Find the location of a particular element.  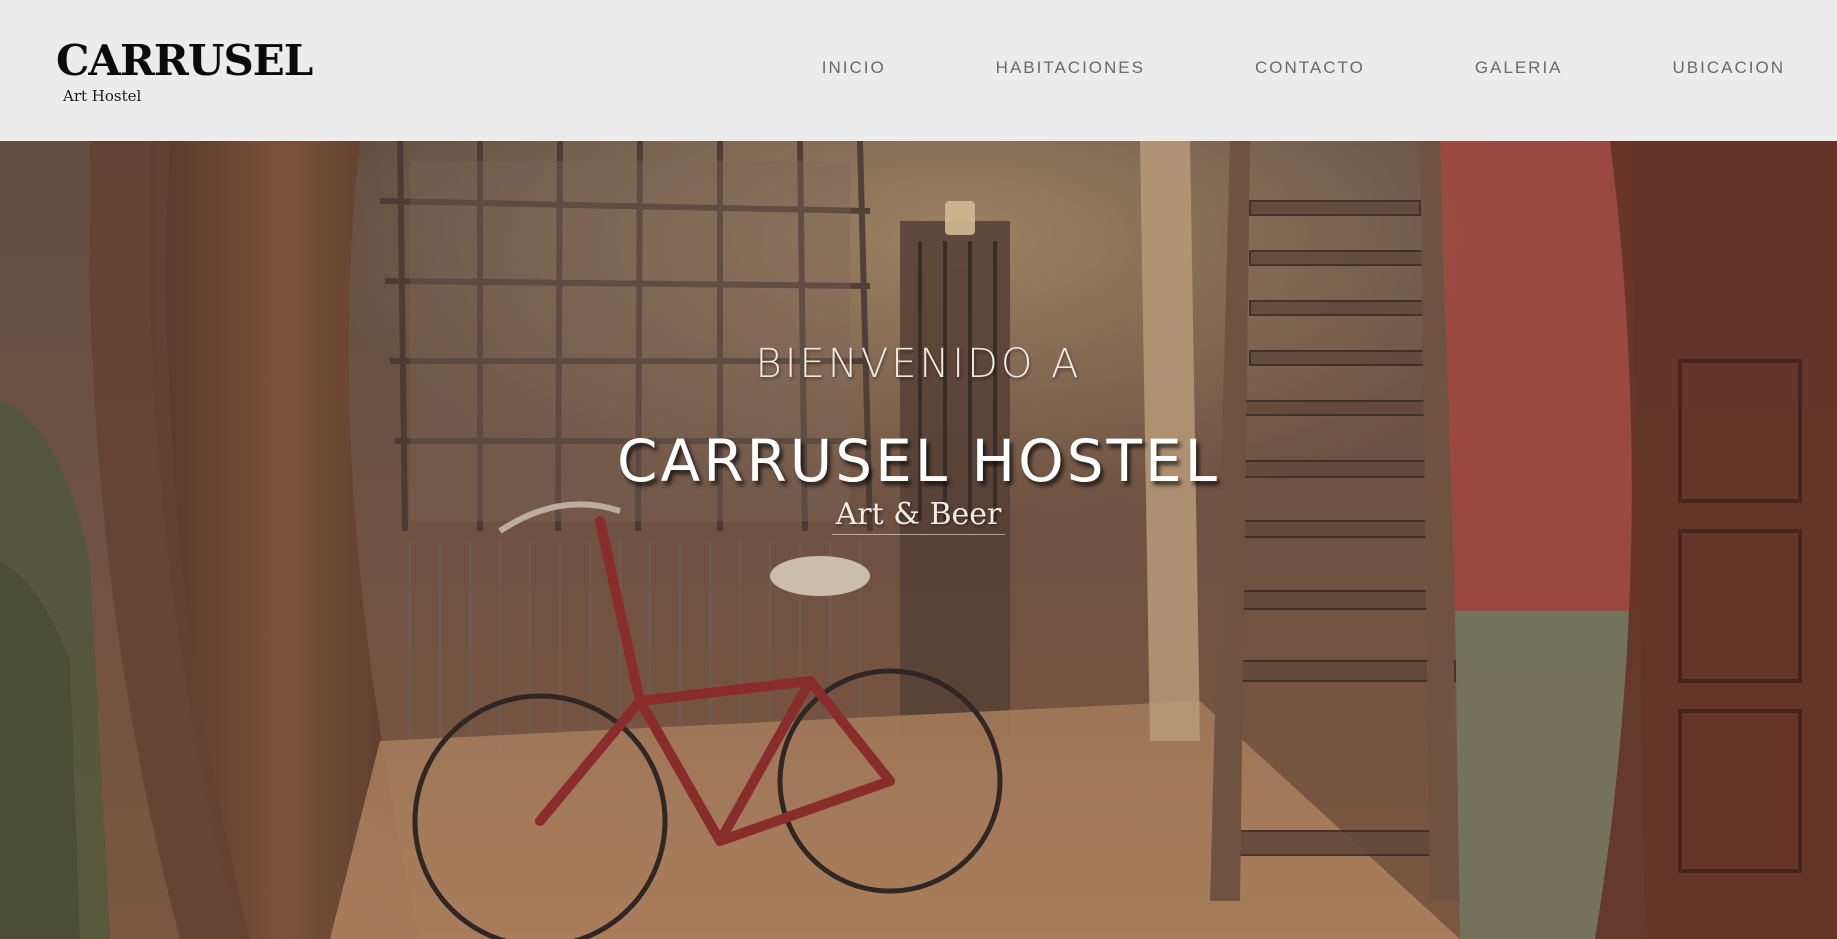

nav-item-inicio: INICIO is located at coordinates (854, 68).